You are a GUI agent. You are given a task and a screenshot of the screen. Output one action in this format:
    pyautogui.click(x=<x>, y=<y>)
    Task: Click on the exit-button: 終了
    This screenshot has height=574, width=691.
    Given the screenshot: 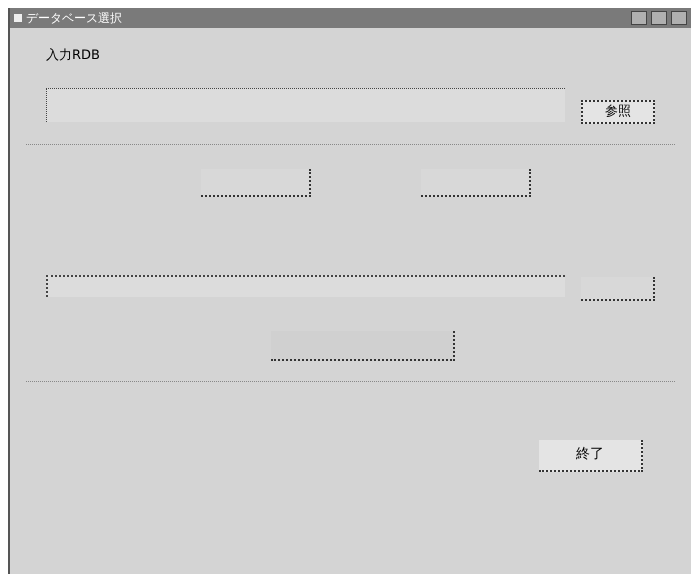 What is the action you would take?
    pyautogui.click(x=591, y=456)
    